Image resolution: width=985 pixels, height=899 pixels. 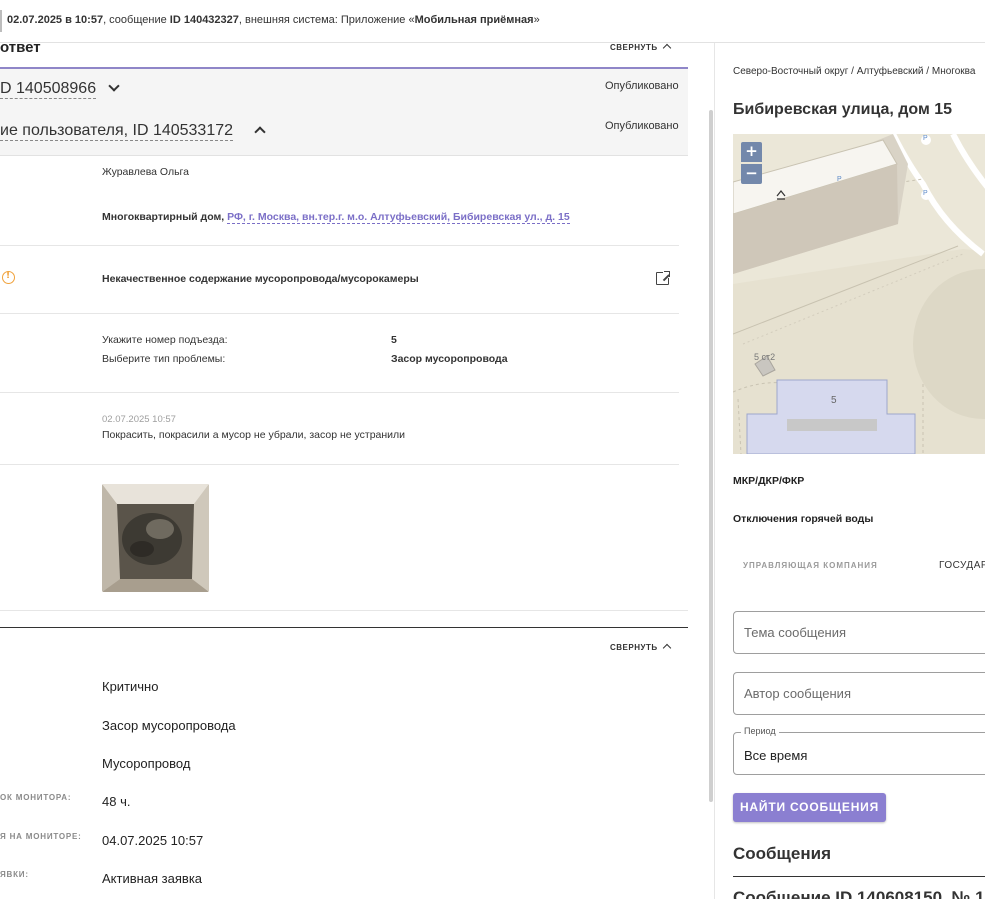 What do you see at coordinates (776, 755) in the screenshot?
I see `period-value: Все время` at bounding box center [776, 755].